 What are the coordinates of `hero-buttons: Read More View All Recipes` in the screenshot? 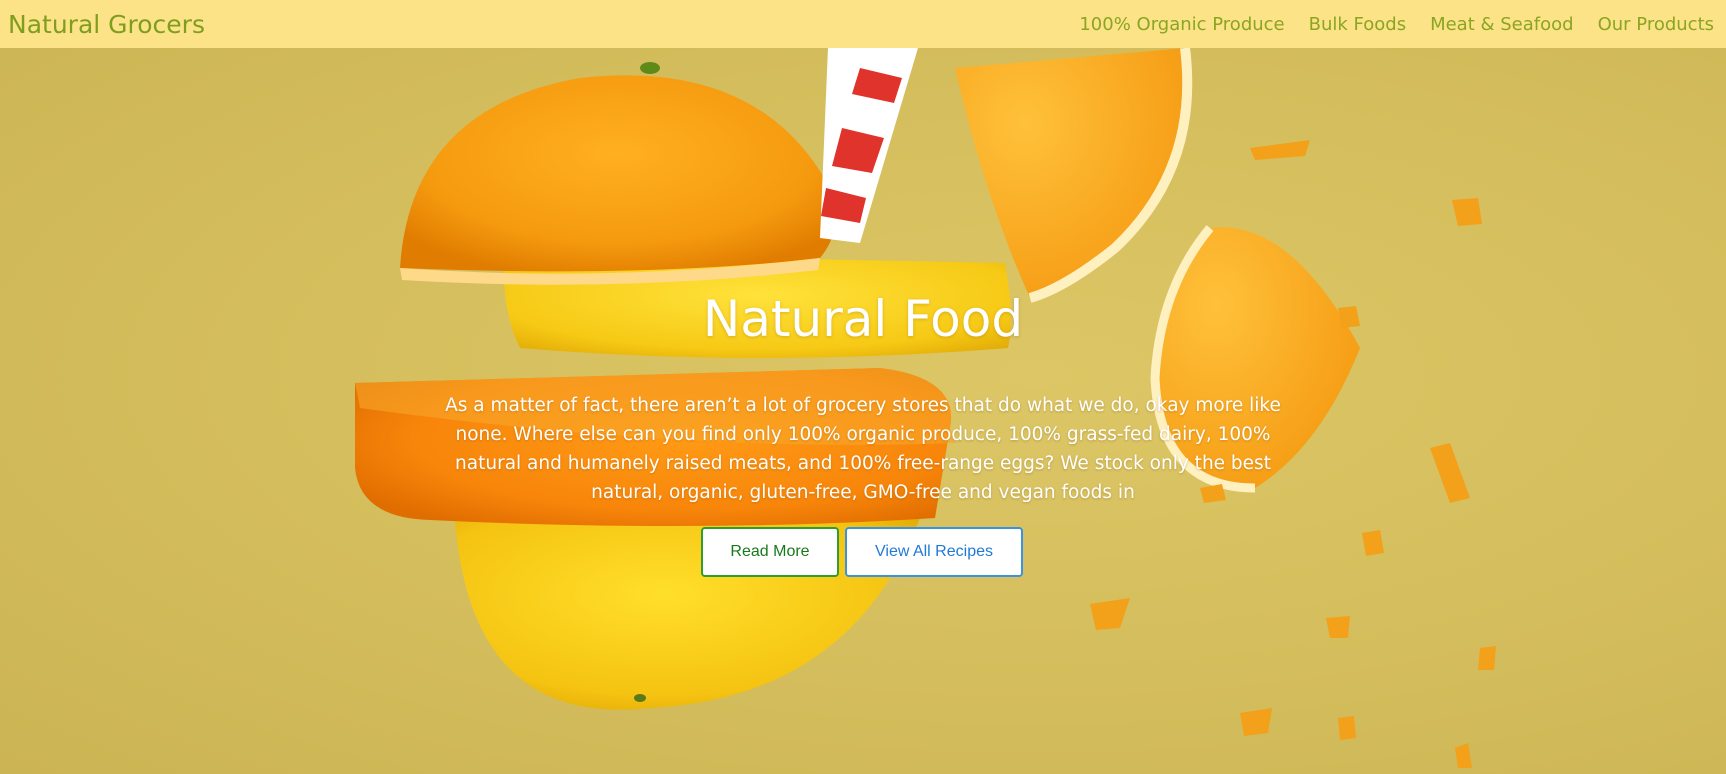 It's located at (862, 552).